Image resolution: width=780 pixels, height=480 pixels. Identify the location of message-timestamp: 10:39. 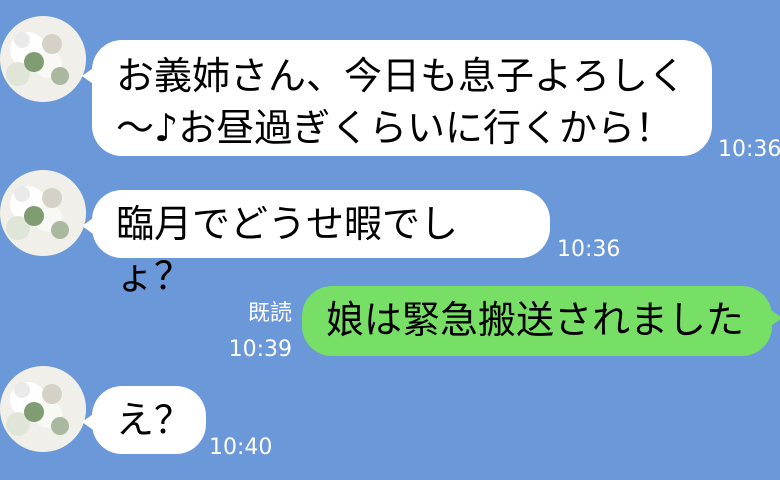
(260, 349).